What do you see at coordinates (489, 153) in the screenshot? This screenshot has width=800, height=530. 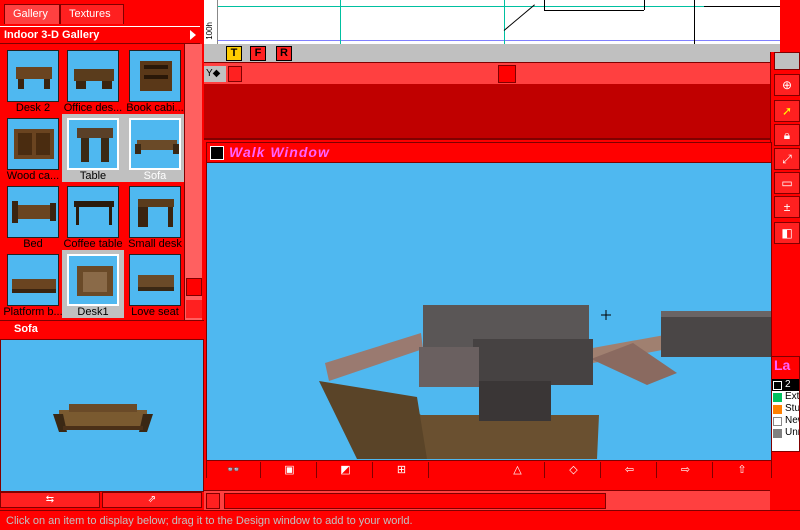 I see `walk-window-titlebar: Walk Window` at bounding box center [489, 153].